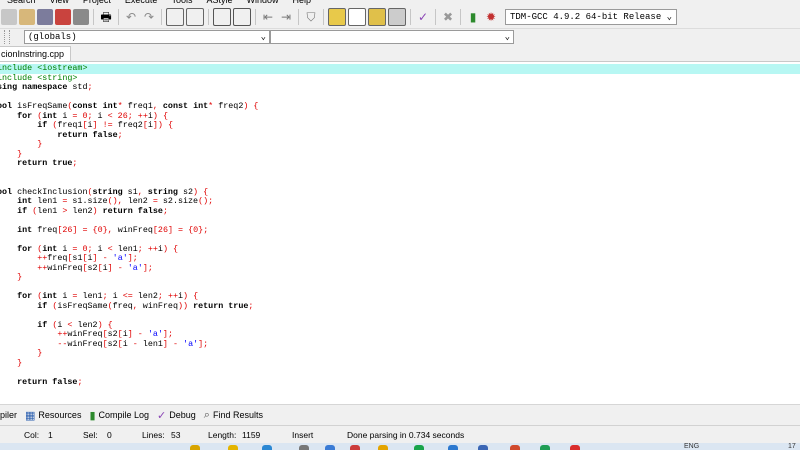  I want to click on close-icon, so click(81, 17).